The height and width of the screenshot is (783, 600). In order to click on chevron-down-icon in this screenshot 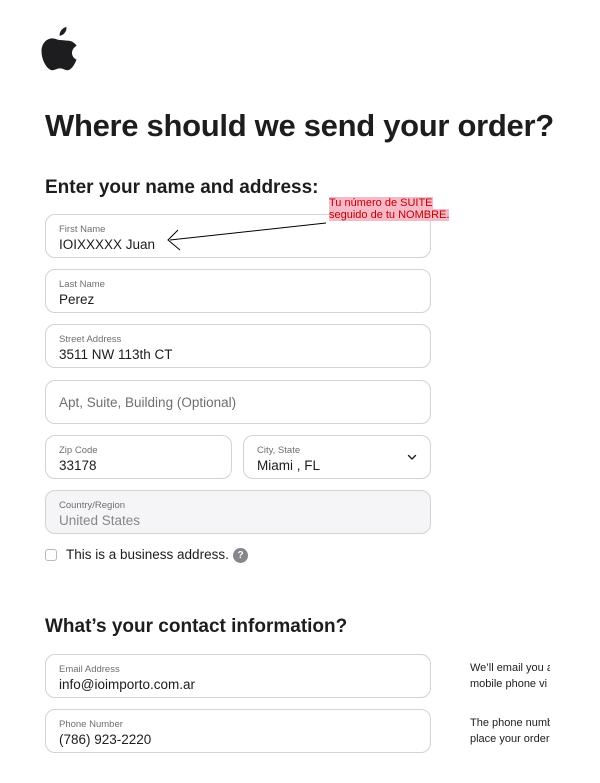, I will do `click(412, 457)`.